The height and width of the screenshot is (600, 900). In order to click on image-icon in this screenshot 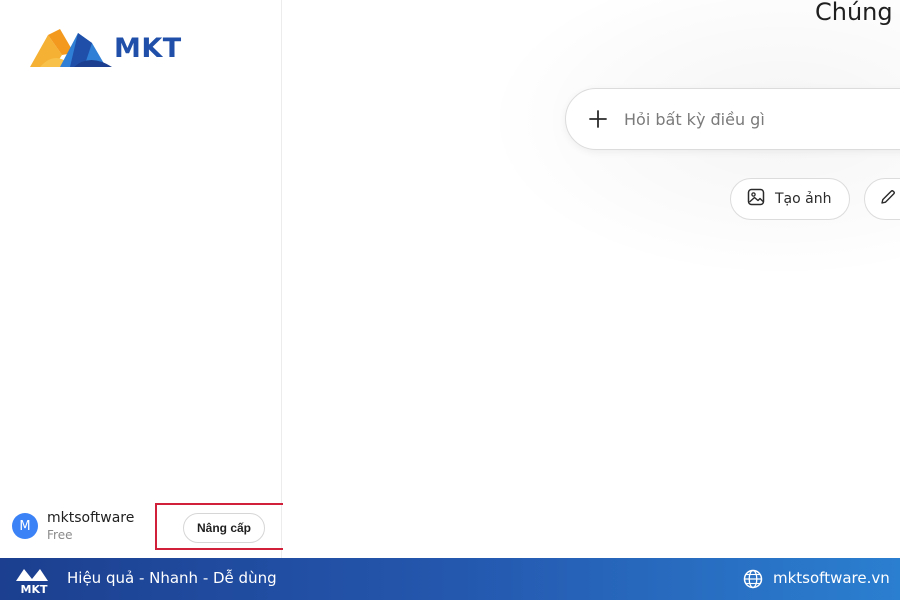, I will do `click(756, 199)`.